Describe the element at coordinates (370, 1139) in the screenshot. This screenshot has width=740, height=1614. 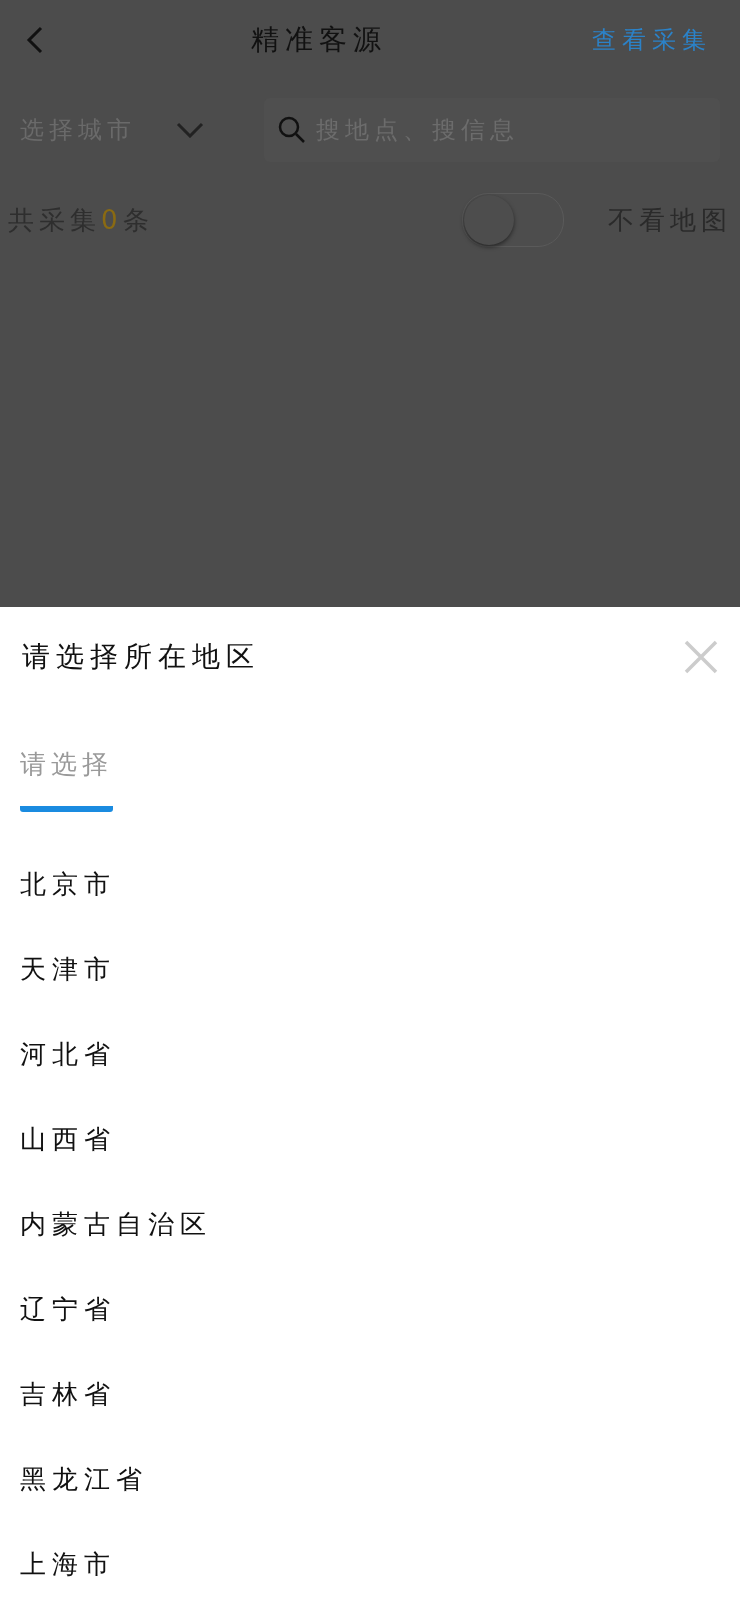
I see `region-item: 山西省` at that location.